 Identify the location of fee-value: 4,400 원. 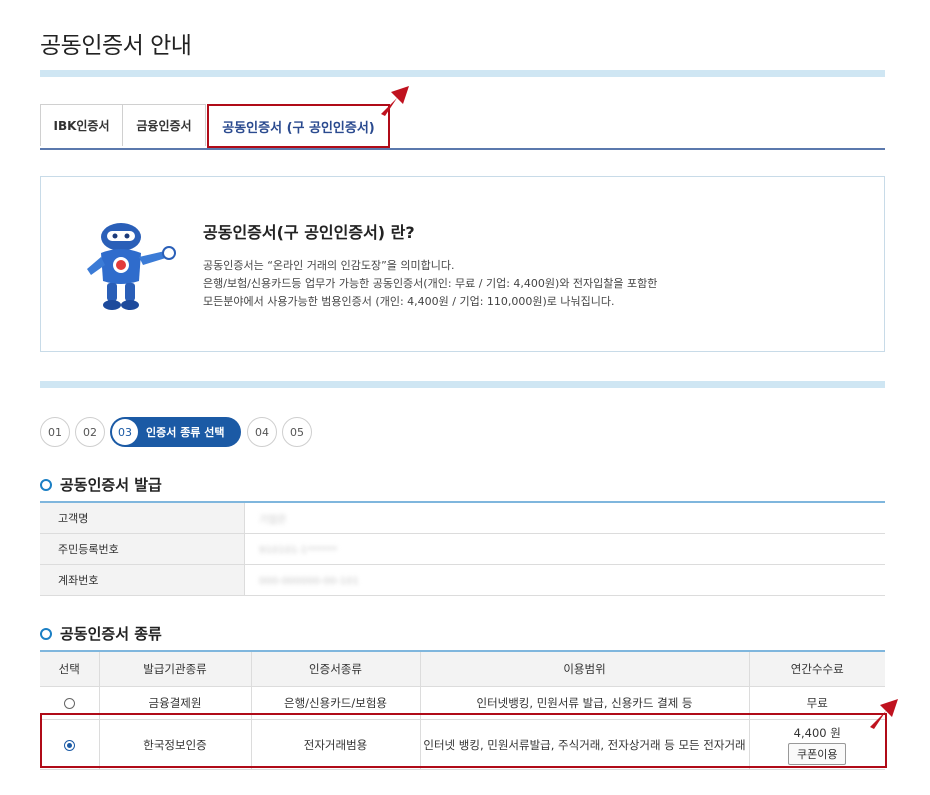
(817, 732).